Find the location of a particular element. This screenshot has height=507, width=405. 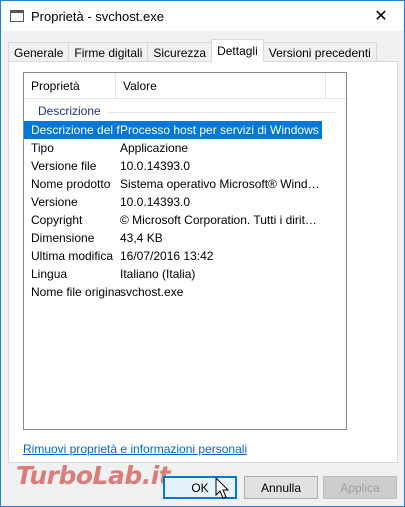

row-value: 43,4 KB is located at coordinates (141, 238).